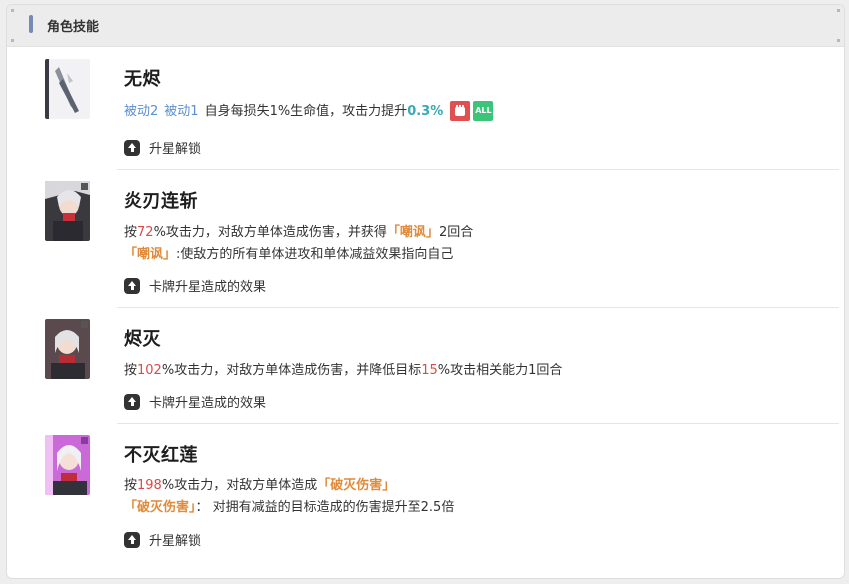 The image size is (849, 584). I want to click on section-accent-bar, so click(31, 24).